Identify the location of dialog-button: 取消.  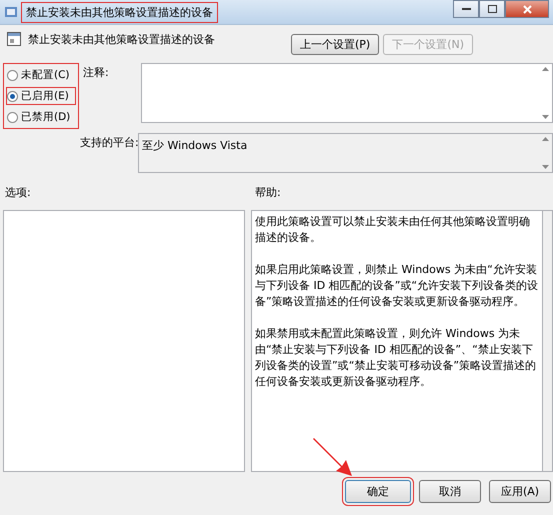
(450, 491).